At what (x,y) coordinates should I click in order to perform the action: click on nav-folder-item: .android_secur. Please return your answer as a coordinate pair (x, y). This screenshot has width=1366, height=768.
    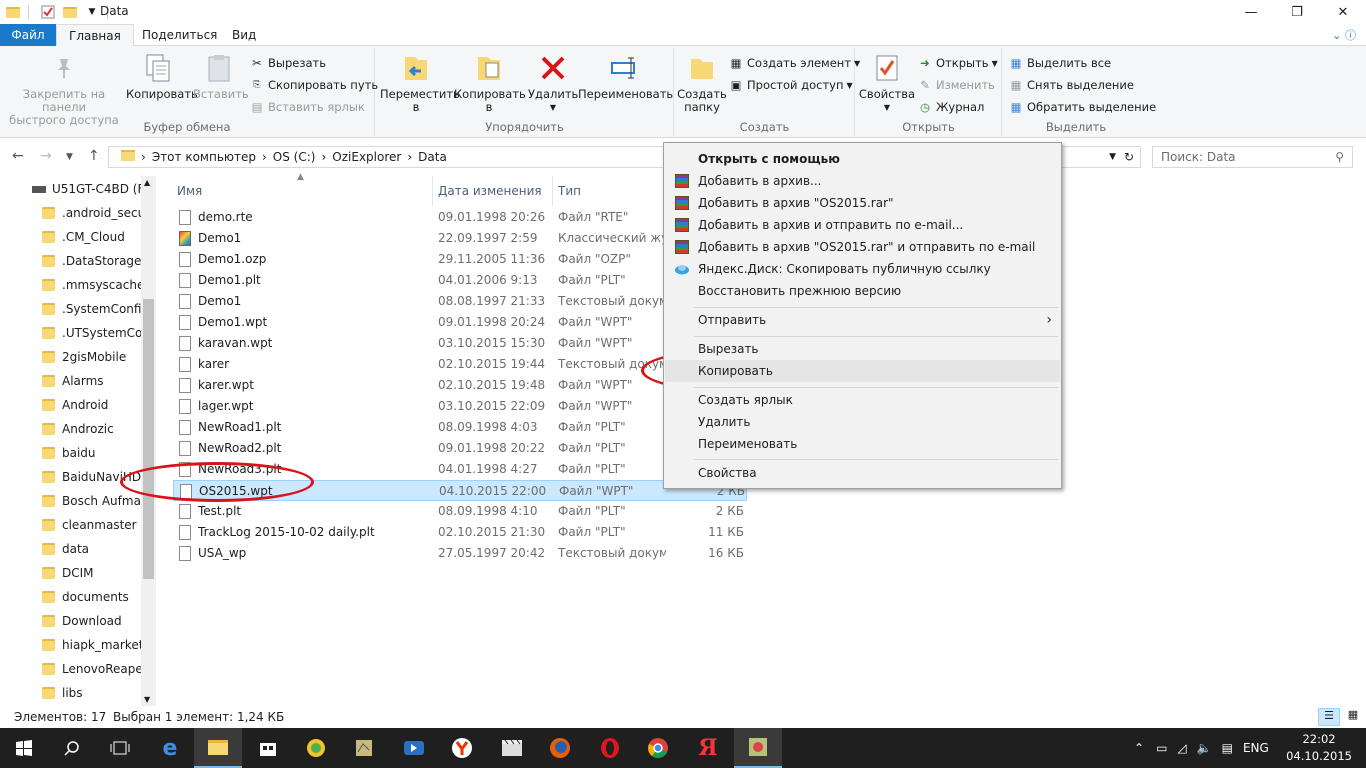
    Looking at the image, I should click on (96, 213).